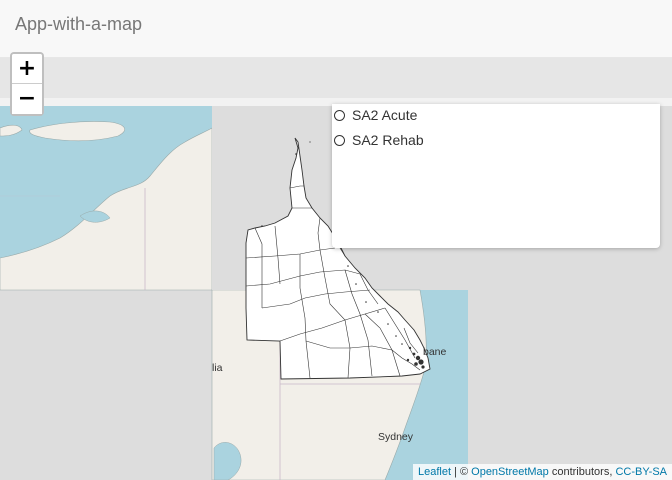 This screenshot has width=672, height=480. I want to click on license-link: CC-BY-SA, so click(641, 472).